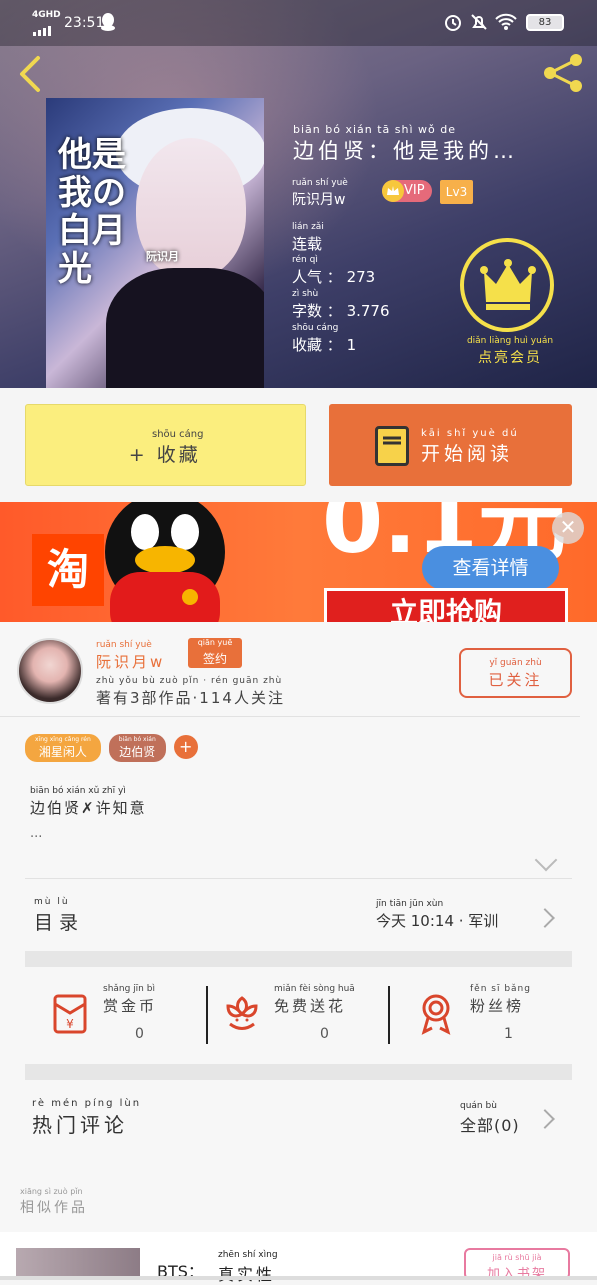 This screenshot has width=597, height=1285. I want to click on signed-badge: qiān yuē 签约, so click(215, 653).